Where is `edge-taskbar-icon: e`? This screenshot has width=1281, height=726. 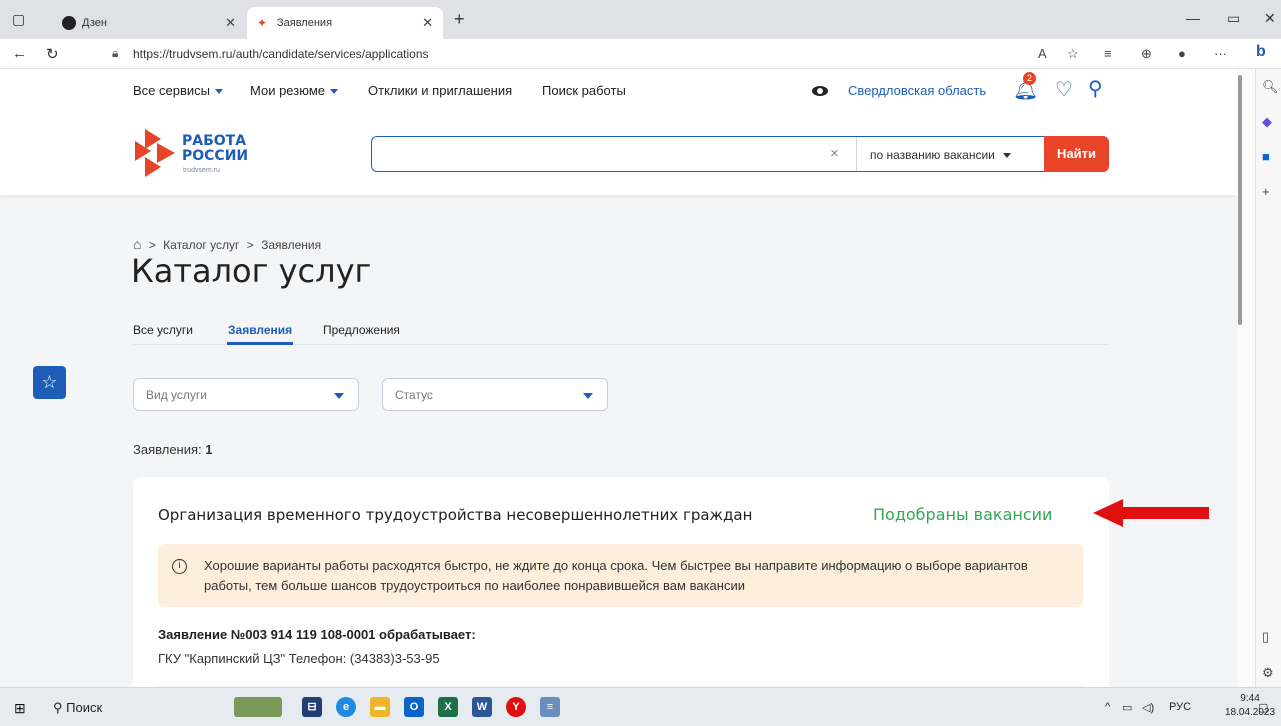
edge-taskbar-icon: e is located at coordinates (346, 707).